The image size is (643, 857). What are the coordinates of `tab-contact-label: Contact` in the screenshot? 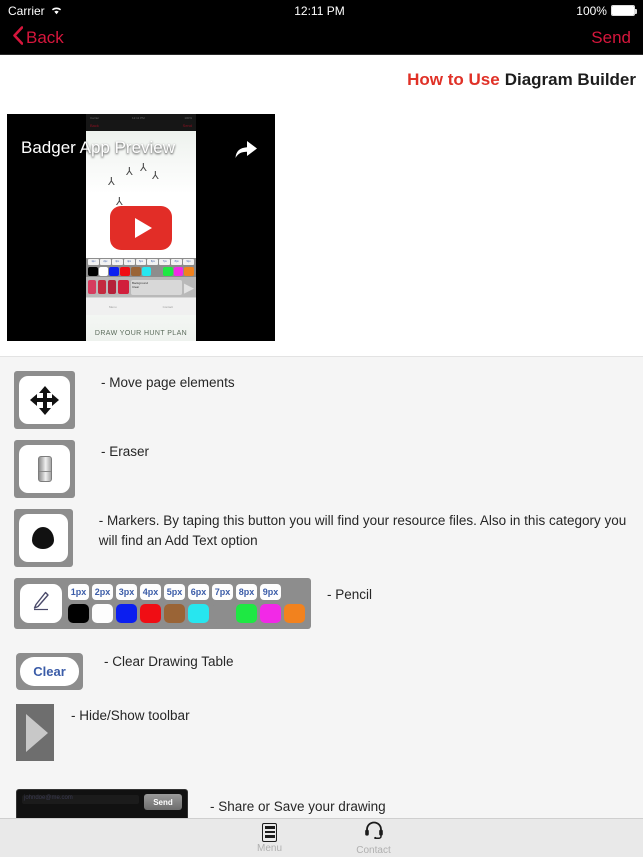 It's located at (373, 850).